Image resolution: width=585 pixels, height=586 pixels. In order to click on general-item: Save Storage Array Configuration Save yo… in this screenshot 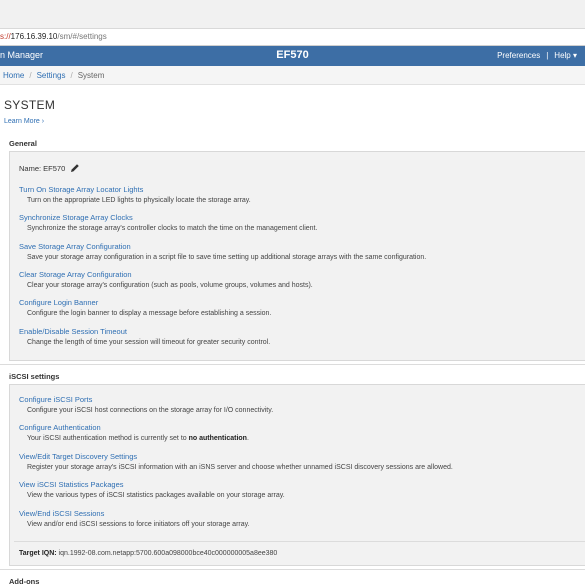, I will do `click(222, 252)`.